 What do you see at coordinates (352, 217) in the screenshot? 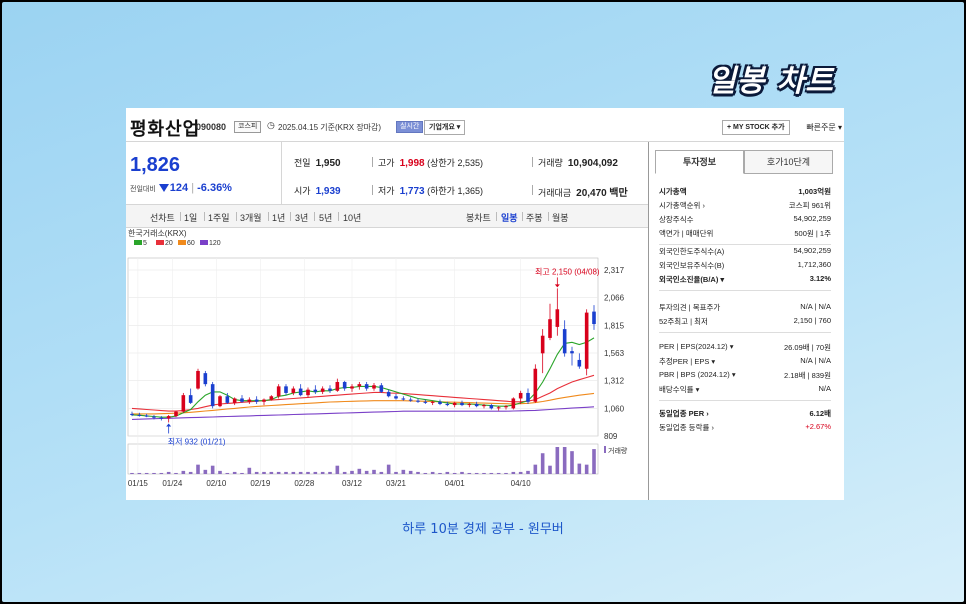
I see `tab-10year: 10년` at bounding box center [352, 217].